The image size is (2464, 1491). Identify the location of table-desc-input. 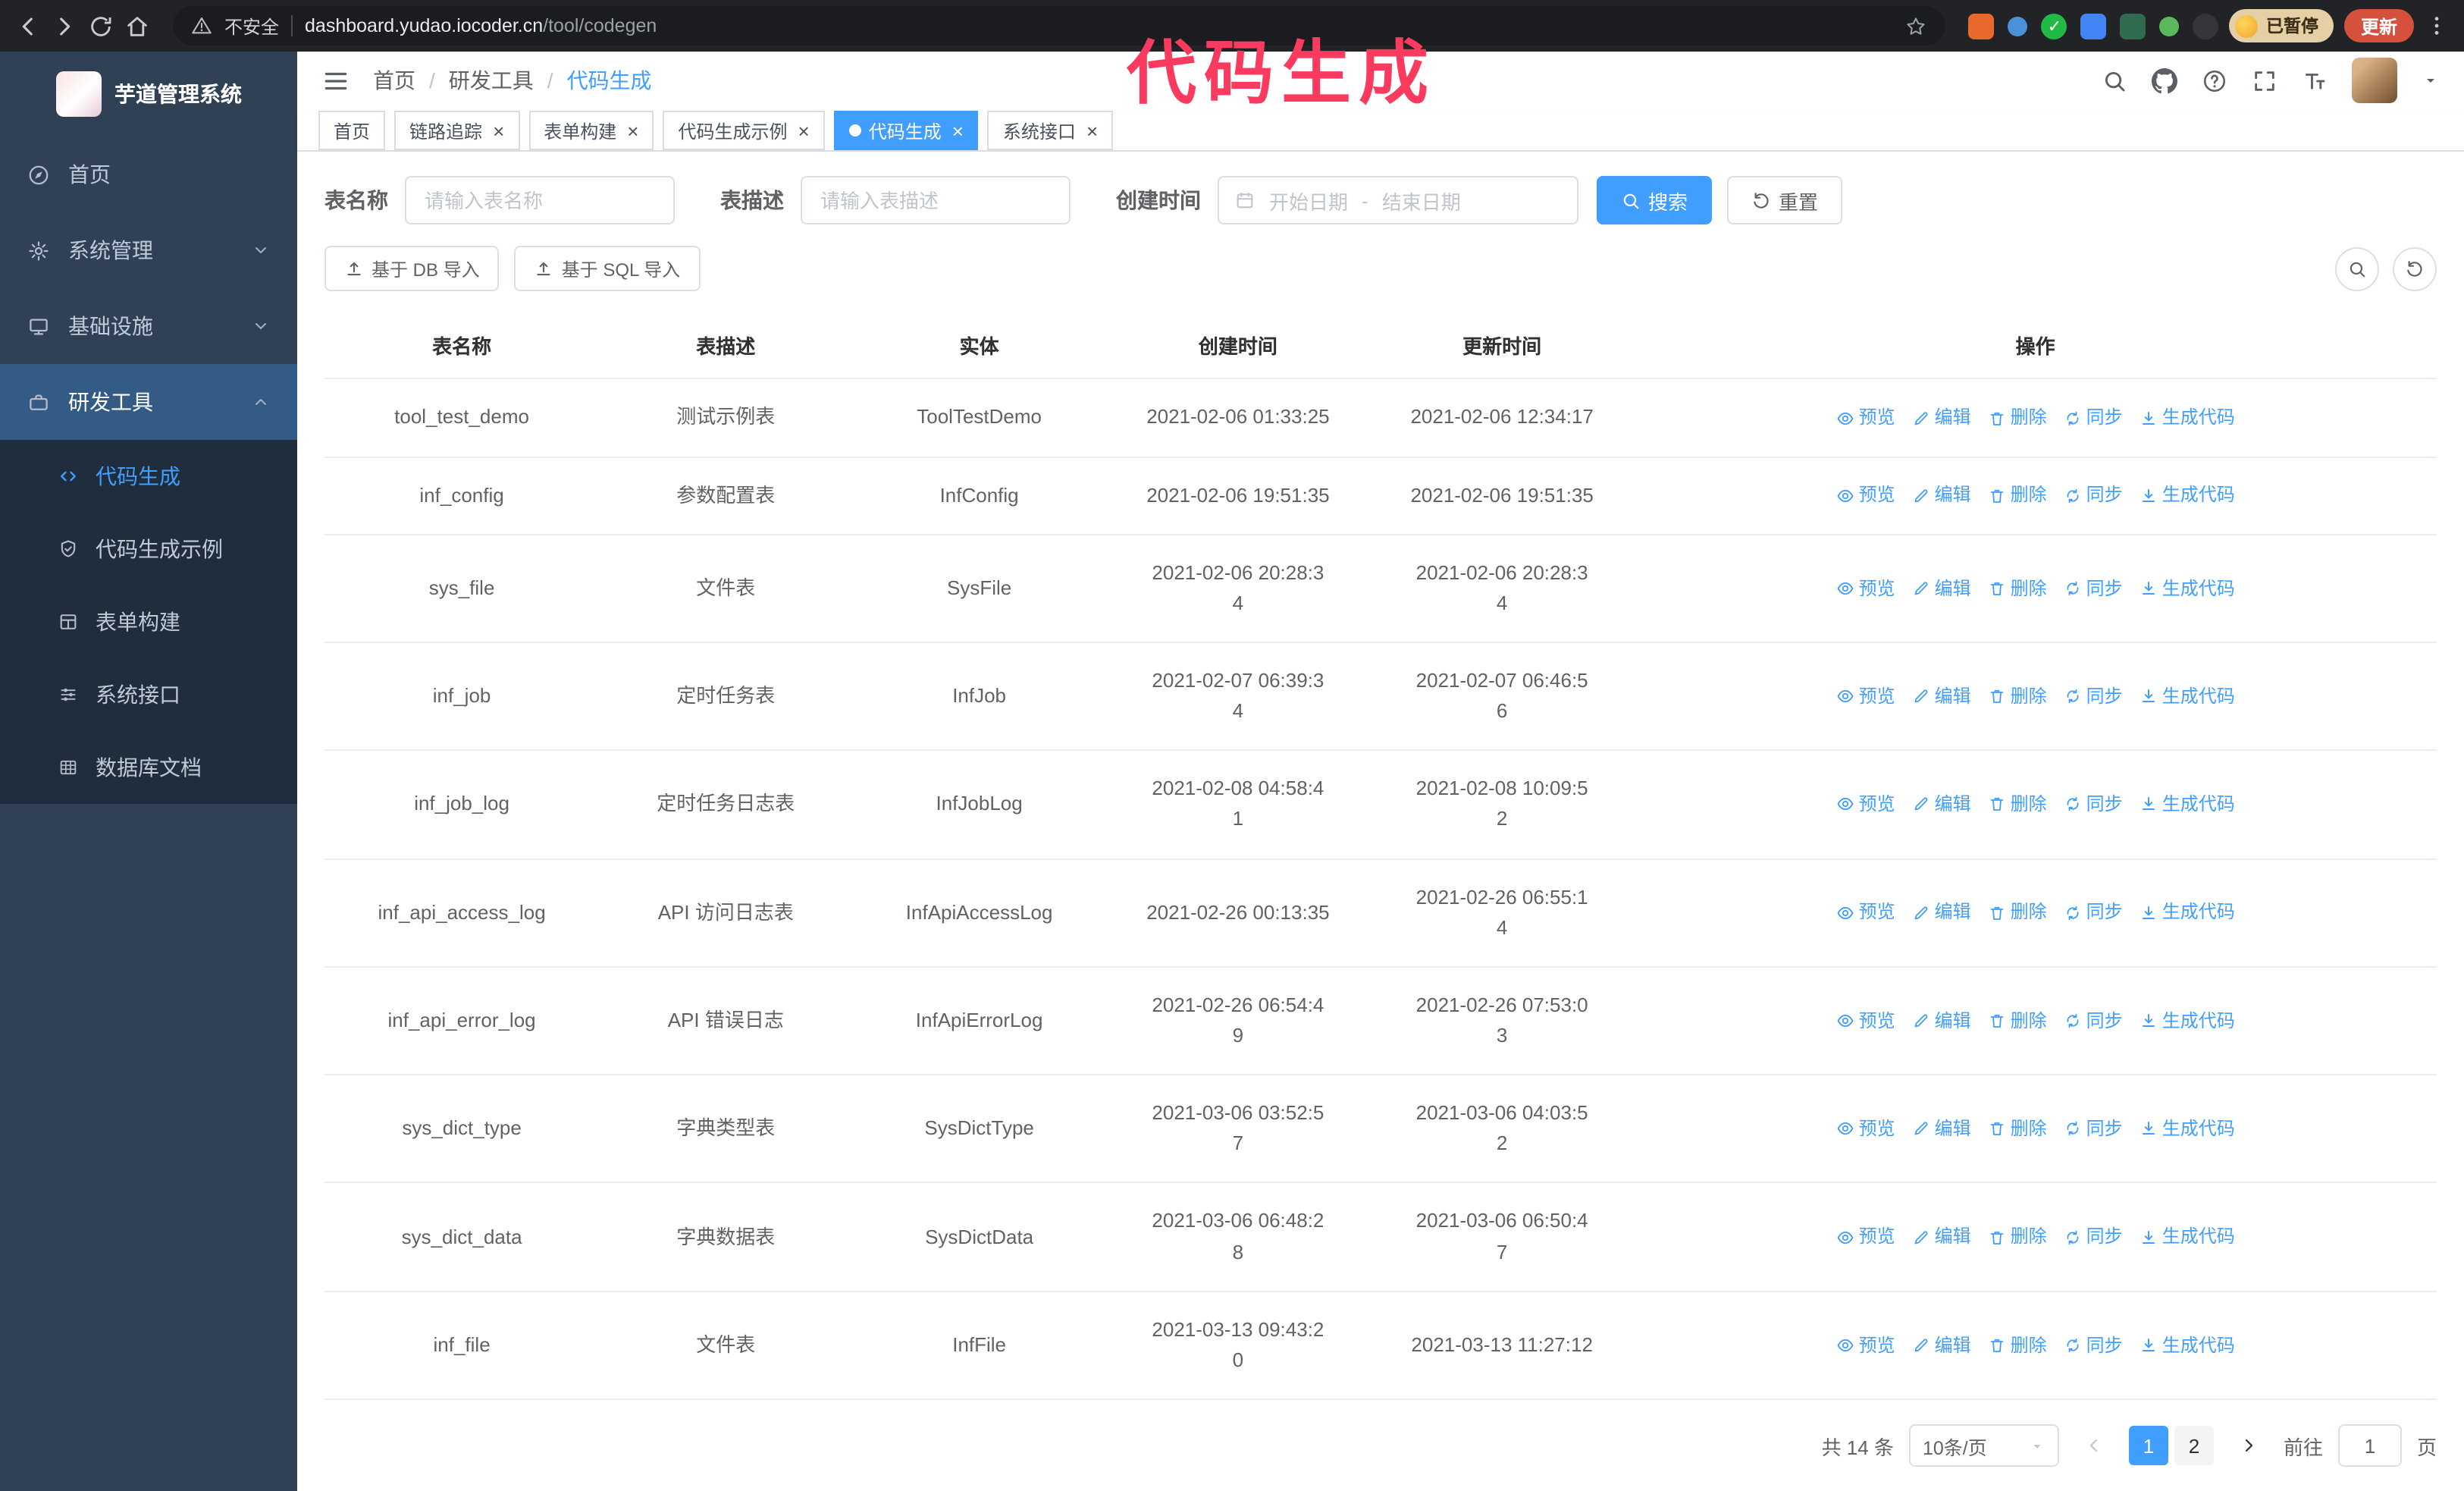
(936, 200).